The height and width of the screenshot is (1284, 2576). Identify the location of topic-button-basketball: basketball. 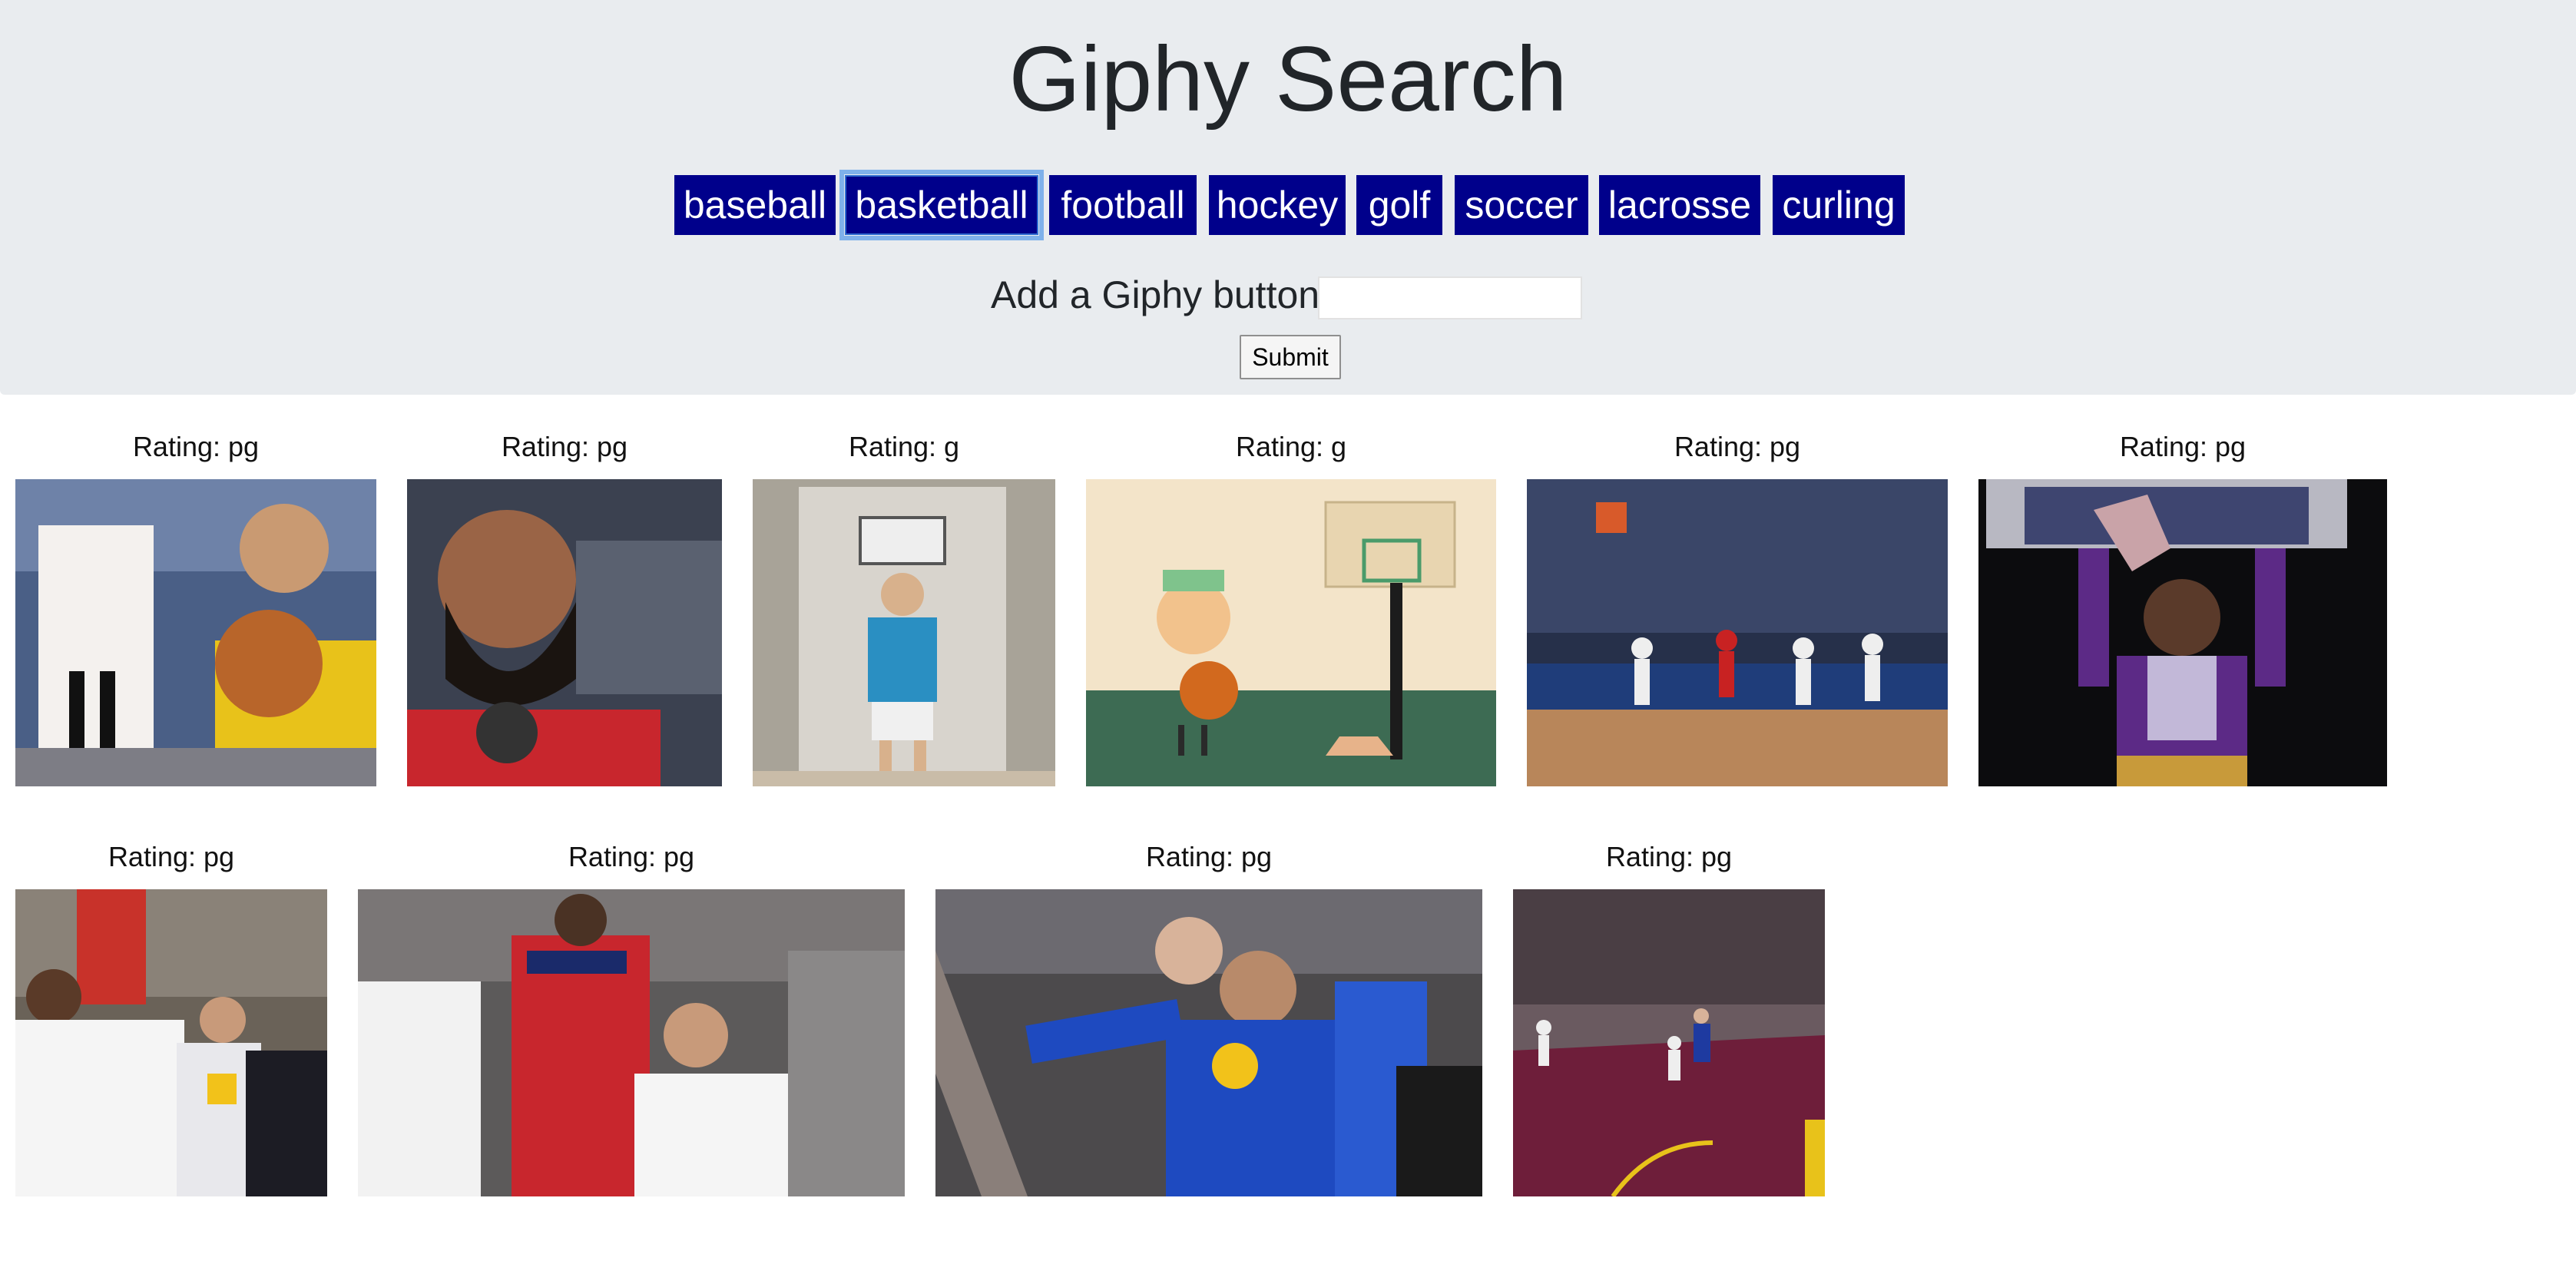
(942, 205).